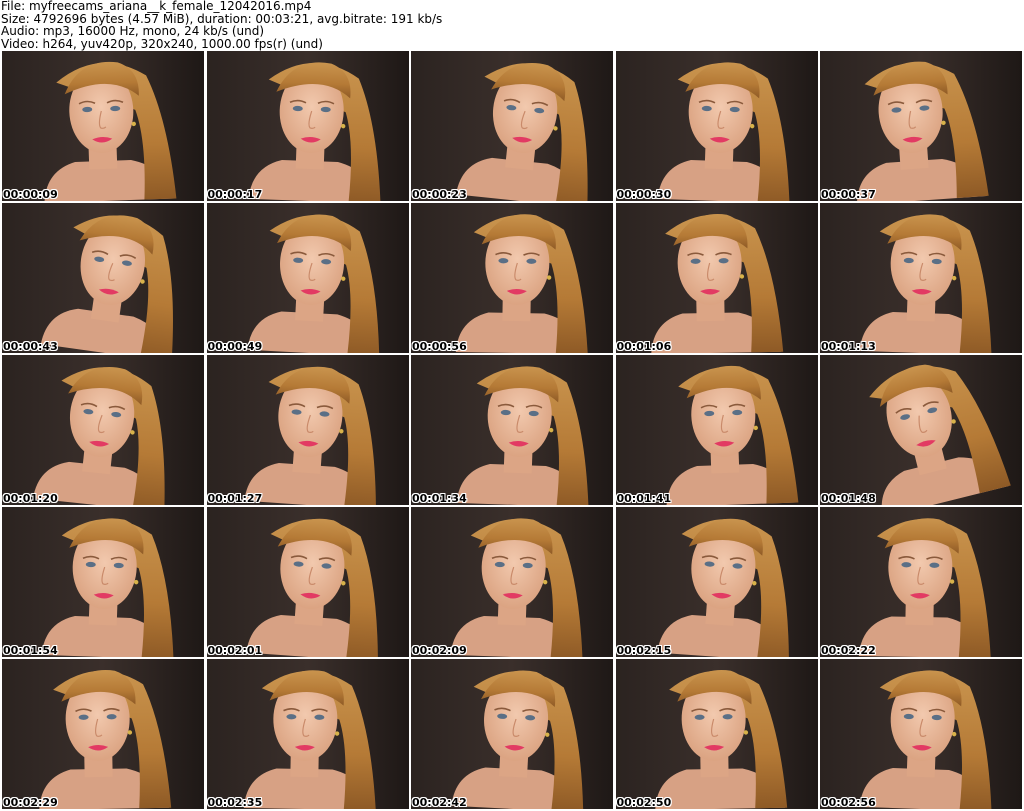 The image size is (1024, 811). I want to click on video-frame-thumbnail: 00:01:27, so click(307, 430).